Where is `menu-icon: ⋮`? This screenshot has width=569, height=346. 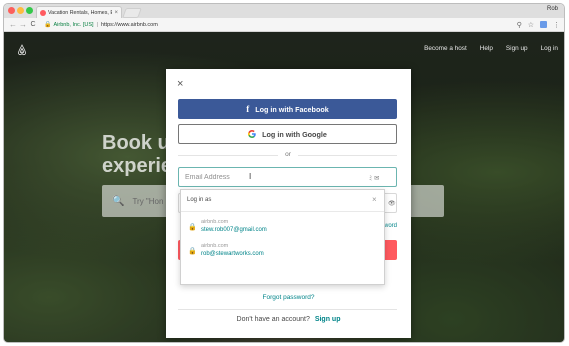 menu-icon: ⋮ is located at coordinates (556, 25).